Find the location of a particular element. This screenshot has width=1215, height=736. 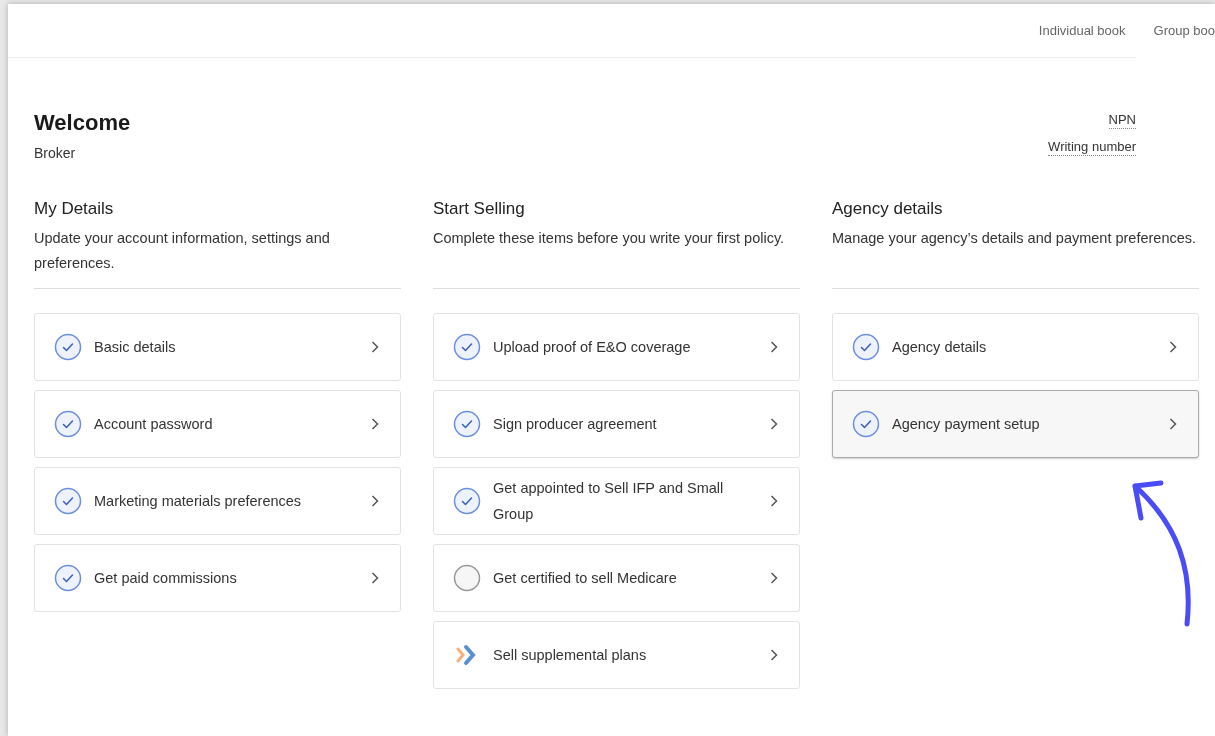

checklist-item: Basic details is located at coordinates (217, 347).